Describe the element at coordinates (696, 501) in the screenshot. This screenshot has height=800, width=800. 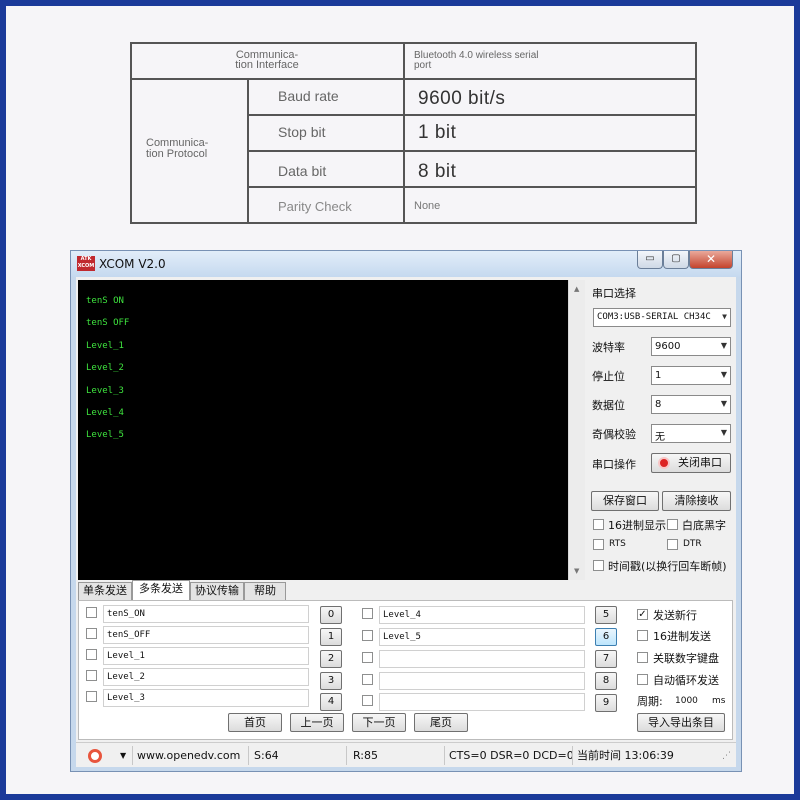
I see `clear-receive-button: 清除接收` at that location.